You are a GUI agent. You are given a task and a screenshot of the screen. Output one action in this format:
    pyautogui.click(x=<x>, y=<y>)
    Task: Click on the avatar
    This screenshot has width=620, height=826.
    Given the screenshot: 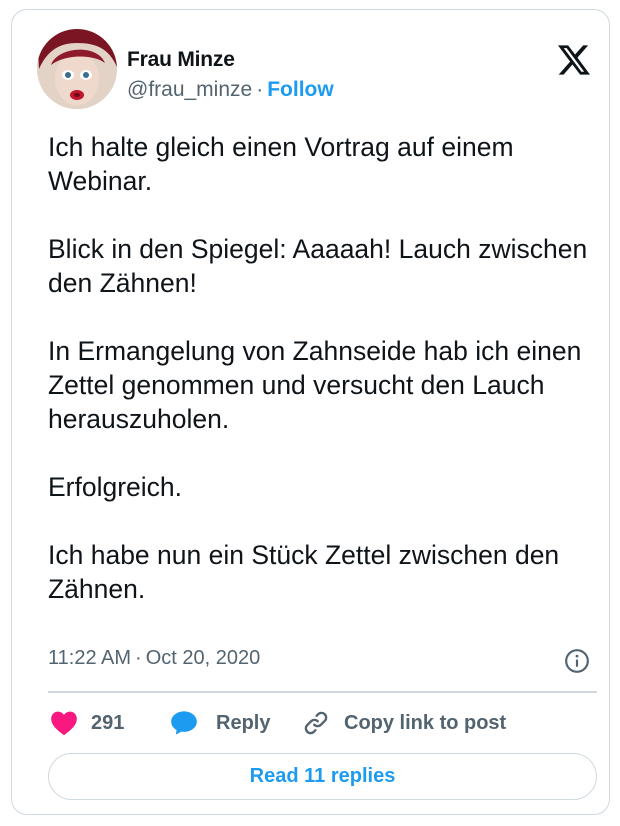 What is the action you would take?
    pyautogui.click(x=77, y=69)
    